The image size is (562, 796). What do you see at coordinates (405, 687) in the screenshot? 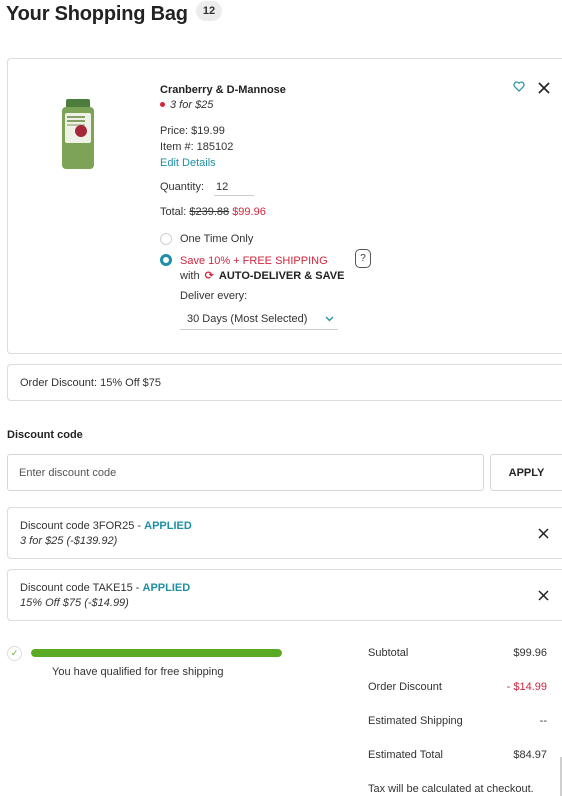
I see `summary-label-order-discount: Order Discount` at bounding box center [405, 687].